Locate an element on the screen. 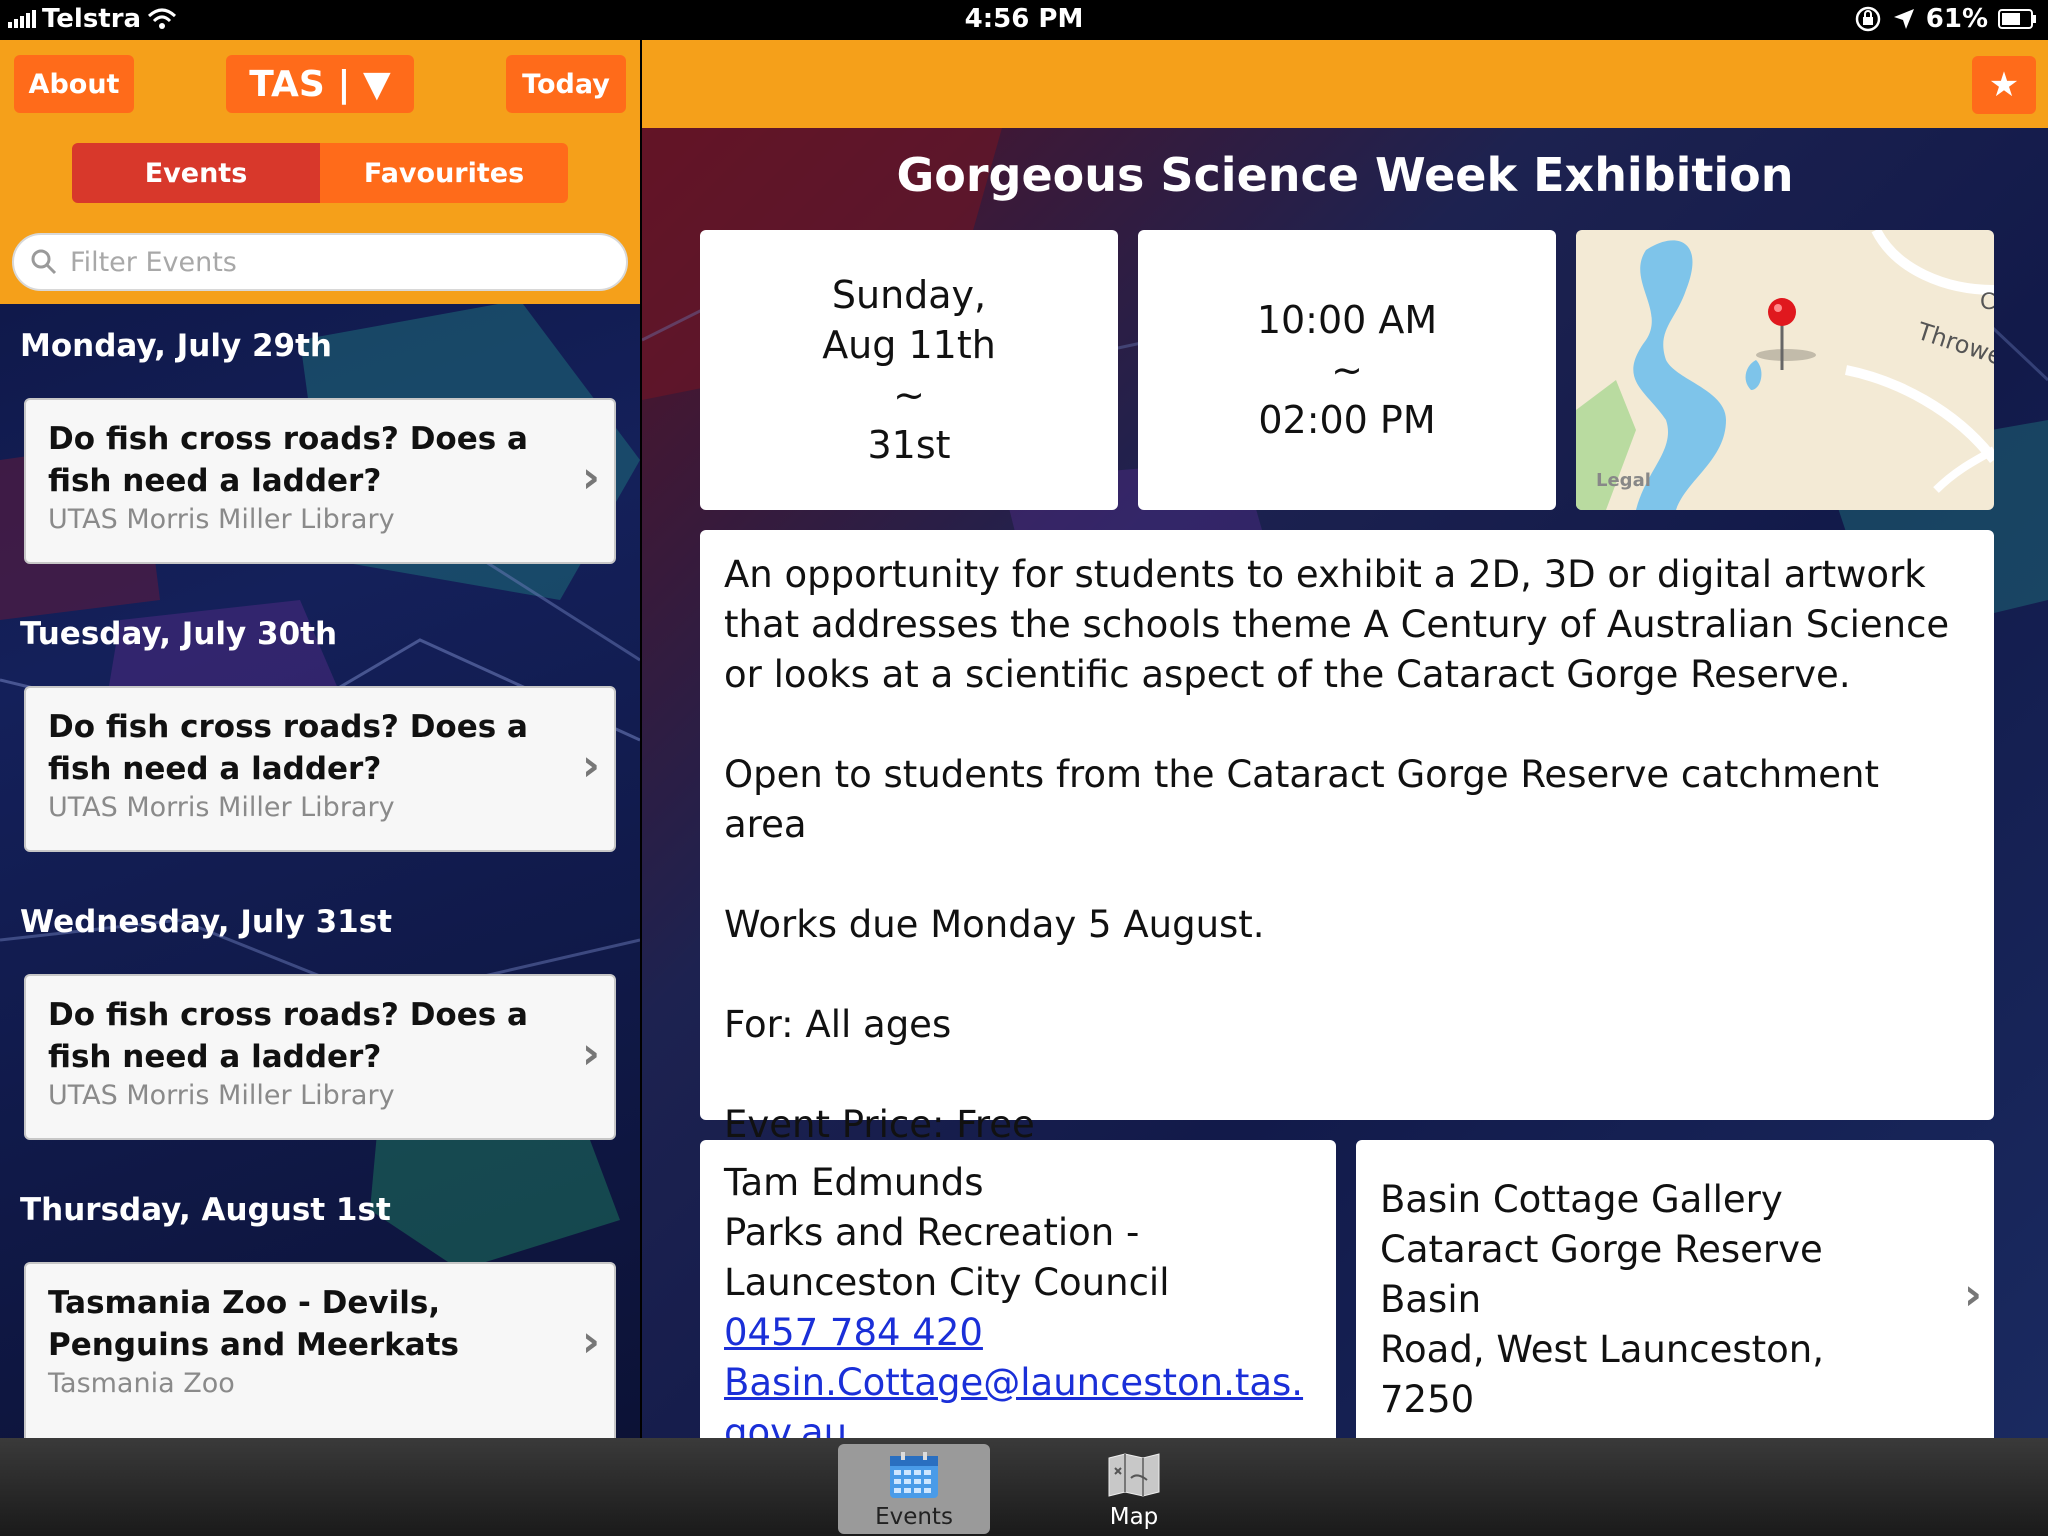  map-corner-label: C is located at coordinates (1987, 302).